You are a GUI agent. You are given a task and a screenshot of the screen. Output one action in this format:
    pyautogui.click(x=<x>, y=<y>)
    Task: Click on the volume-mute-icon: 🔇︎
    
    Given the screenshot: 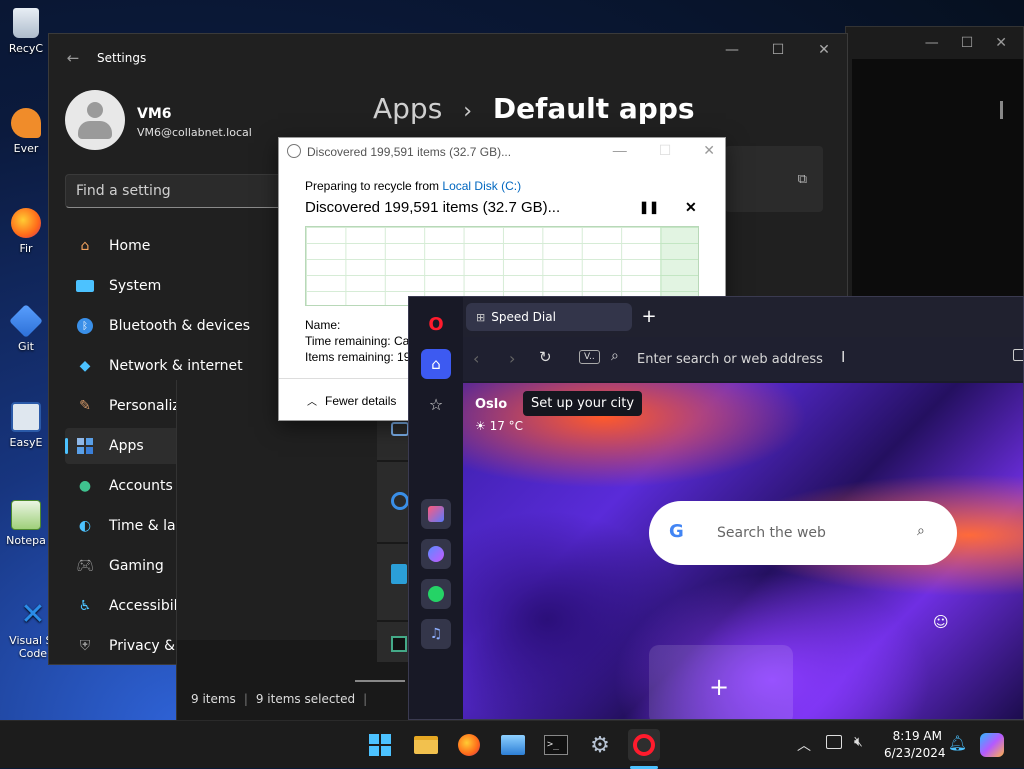 What is the action you would take?
    pyautogui.click(x=858, y=742)
    